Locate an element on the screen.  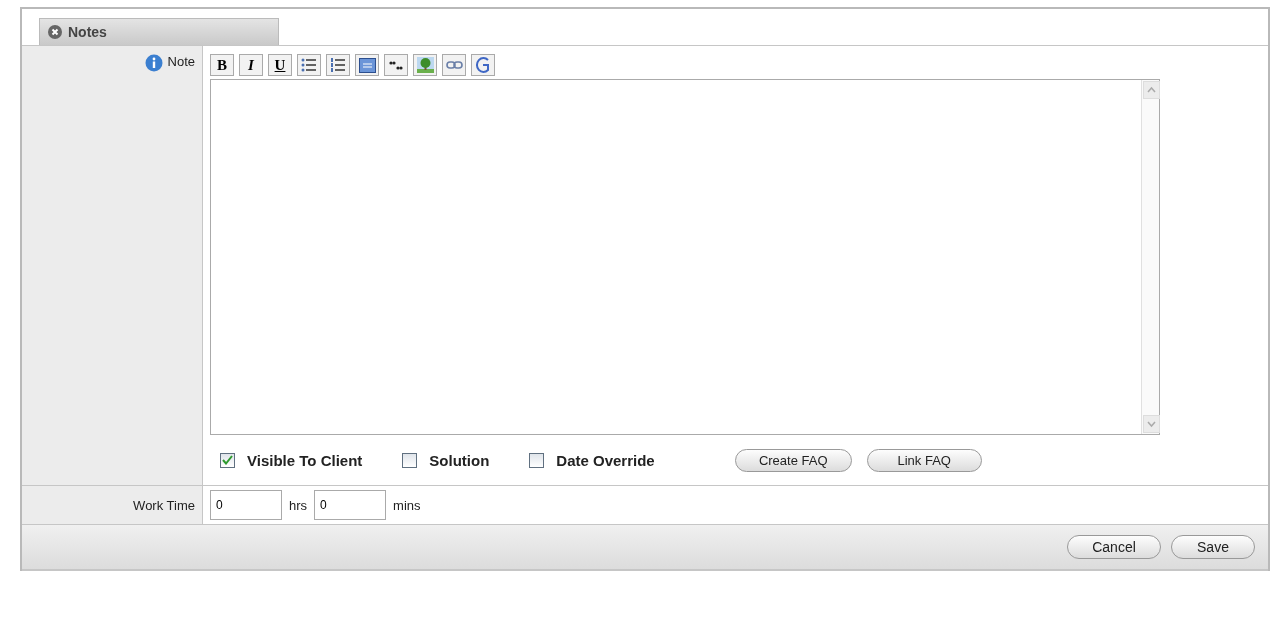
unit-label: mins is located at coordinates (407, 505).